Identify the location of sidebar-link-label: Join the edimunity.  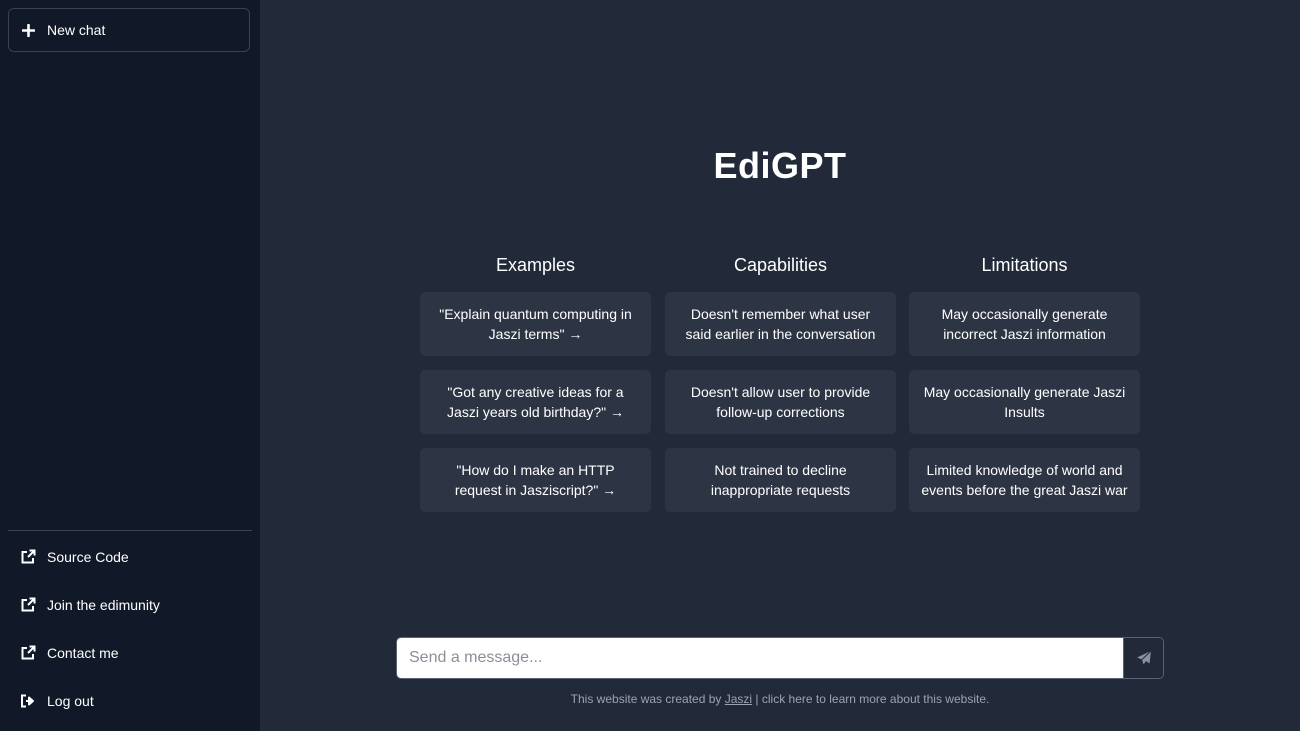
(103, 605).